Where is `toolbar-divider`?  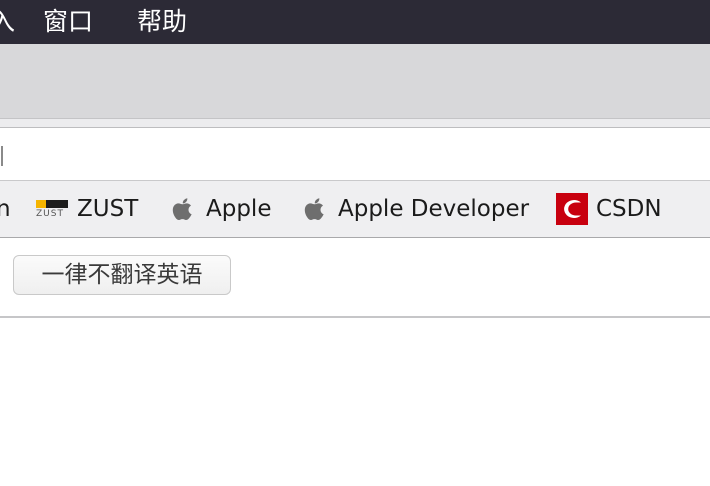 toolbar-divider is located at coordinates (355, 123).